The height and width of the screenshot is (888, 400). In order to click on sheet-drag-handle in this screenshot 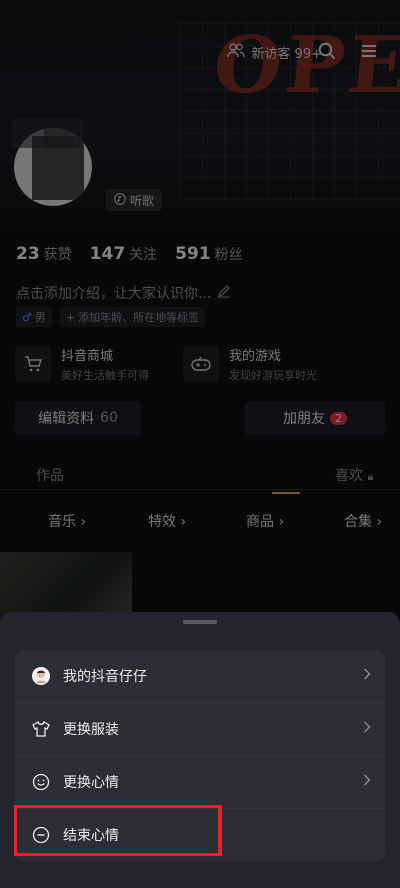, I will do `click(200, 622)`.